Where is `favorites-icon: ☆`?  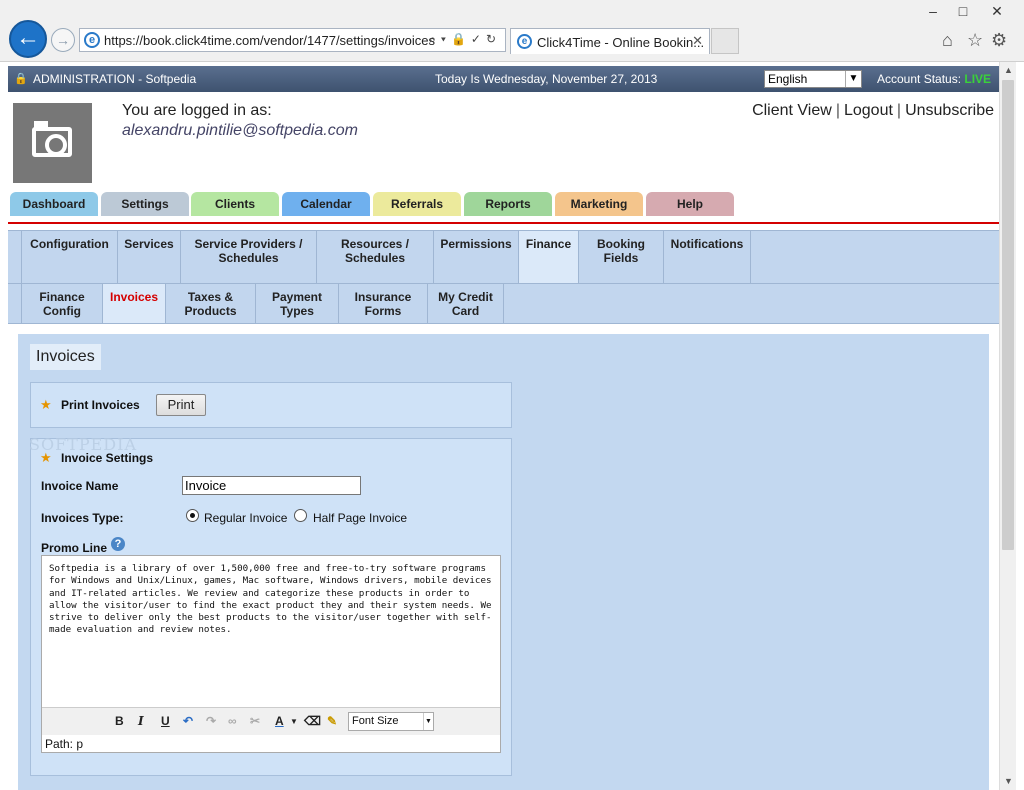 favorites-icon: ☆ is located at coordinates (975, 40).